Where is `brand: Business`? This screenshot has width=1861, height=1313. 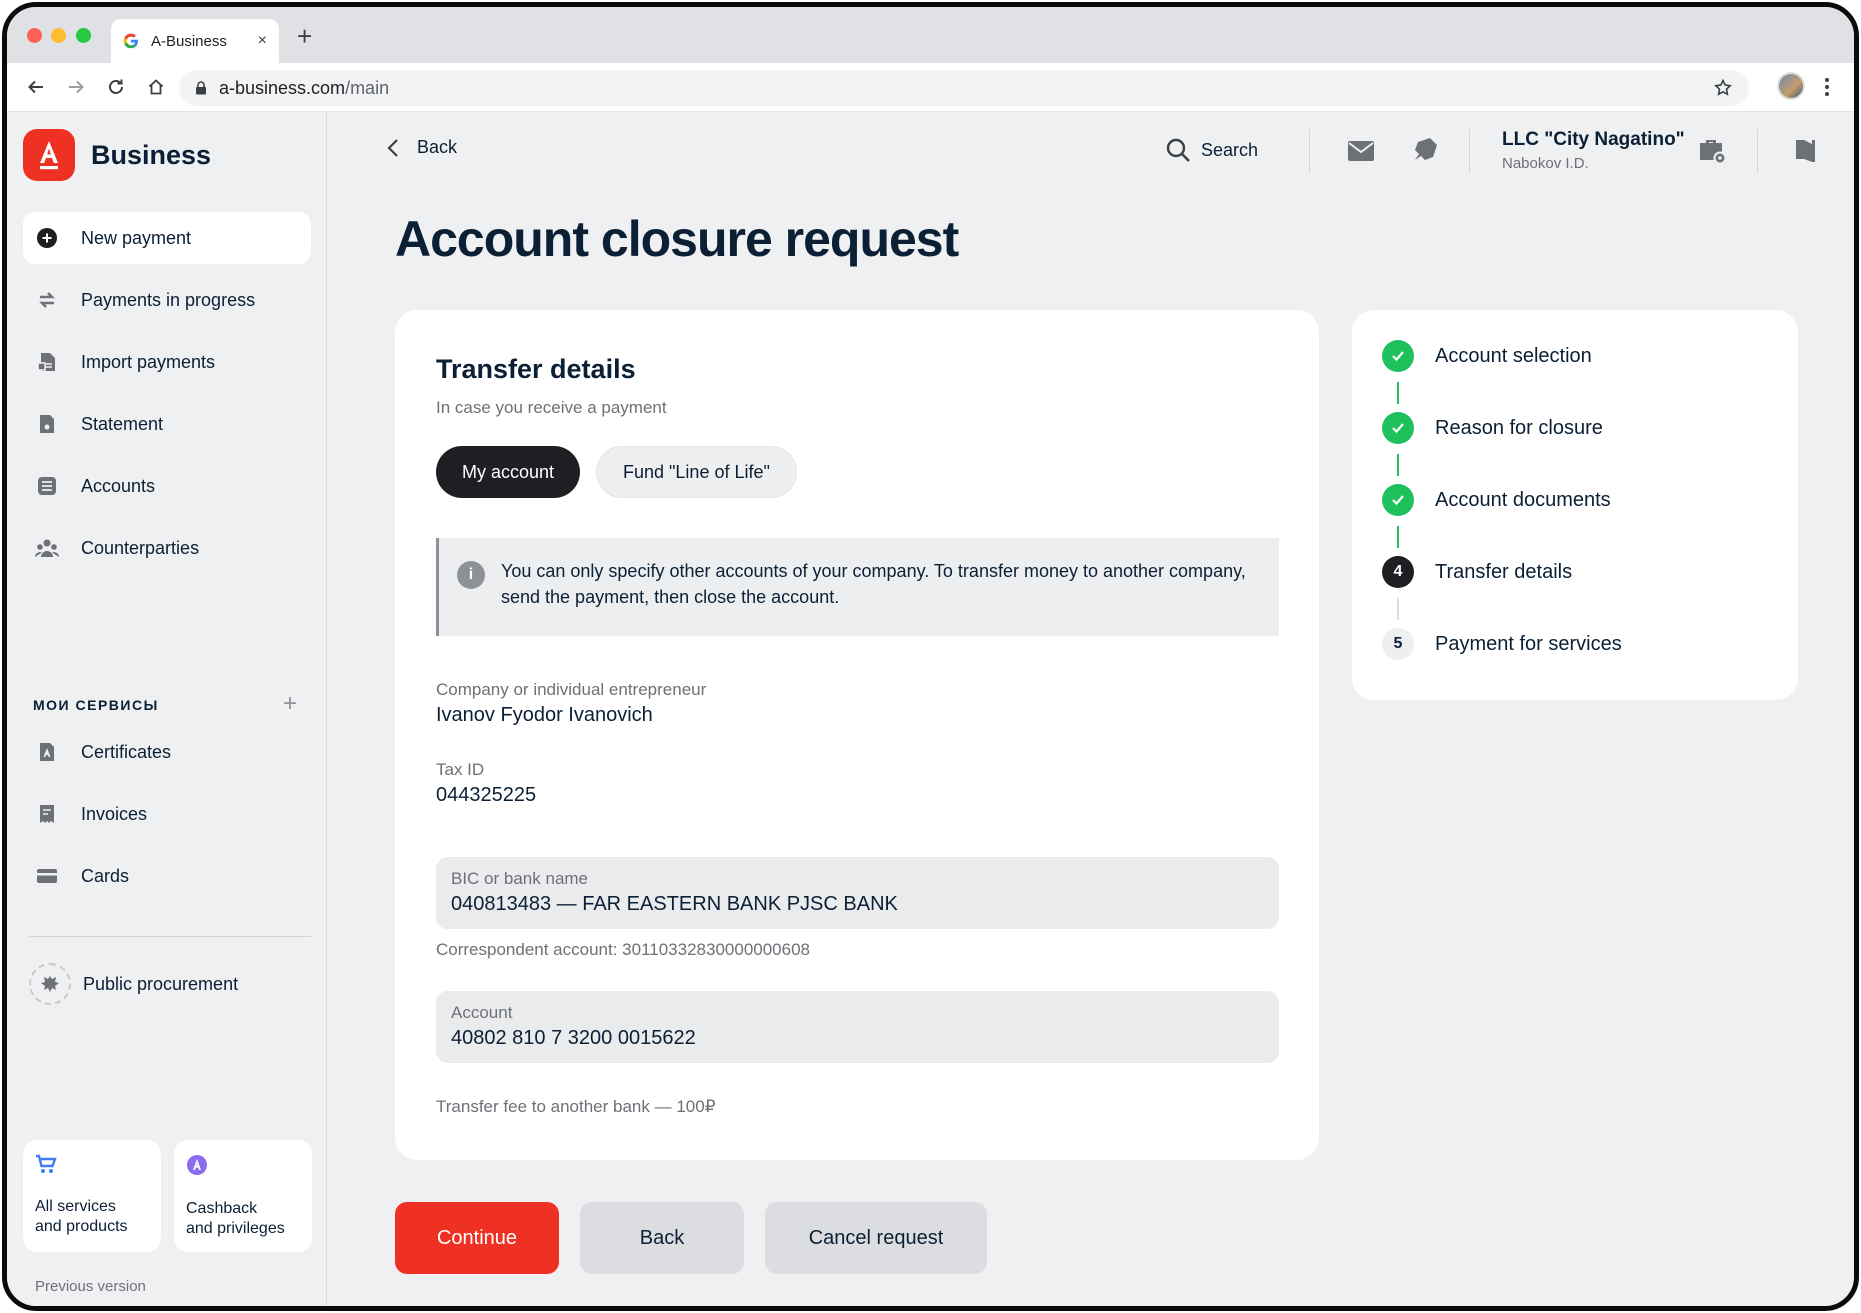
brand: Business is located at coordinates (117, 155).